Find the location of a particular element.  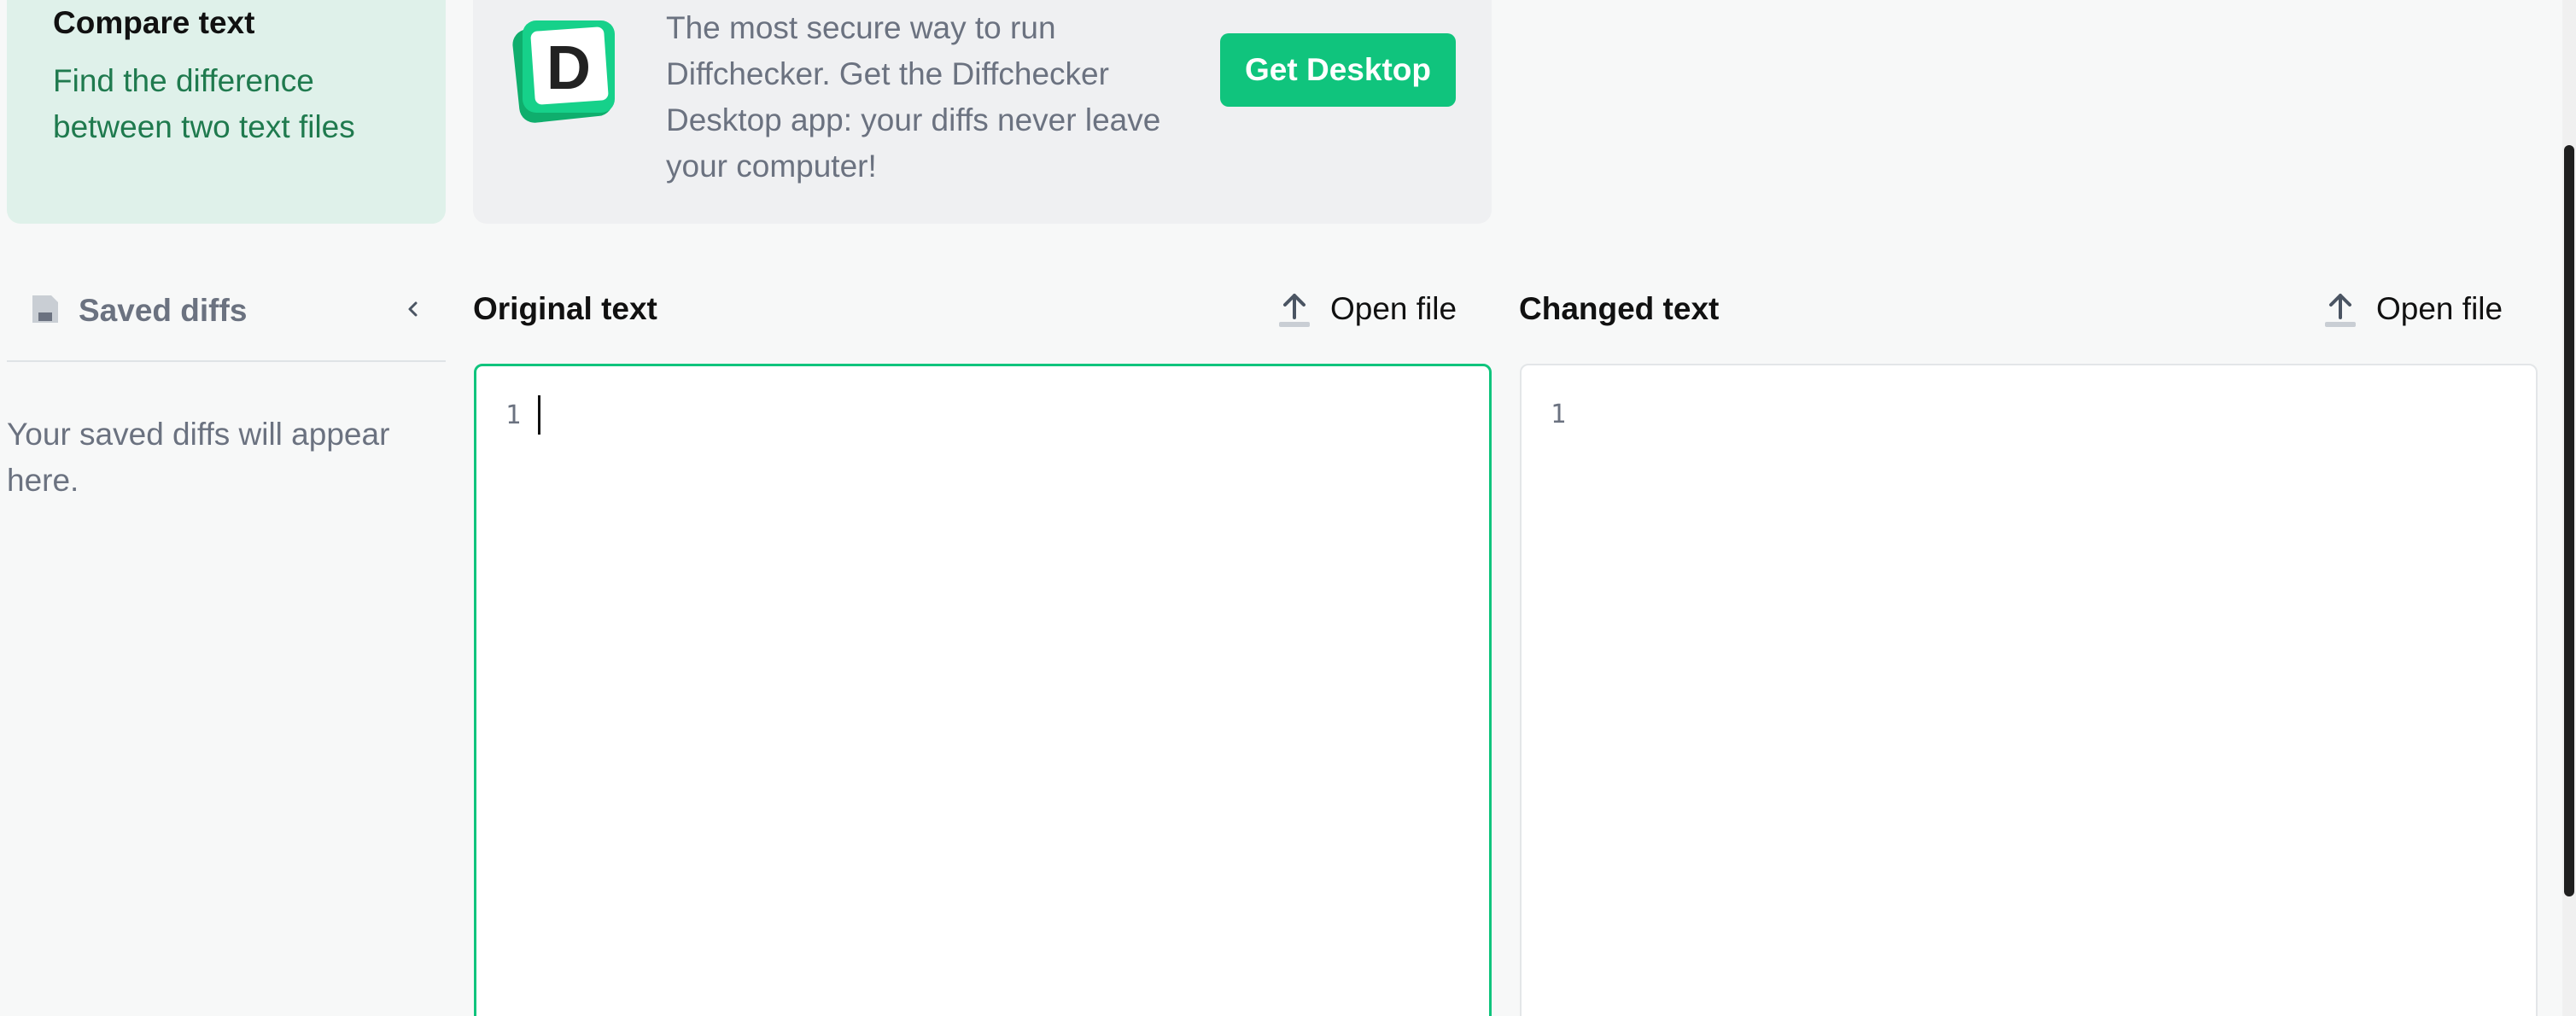

collapse-sidebar-button is located at coordinates (413, 309).